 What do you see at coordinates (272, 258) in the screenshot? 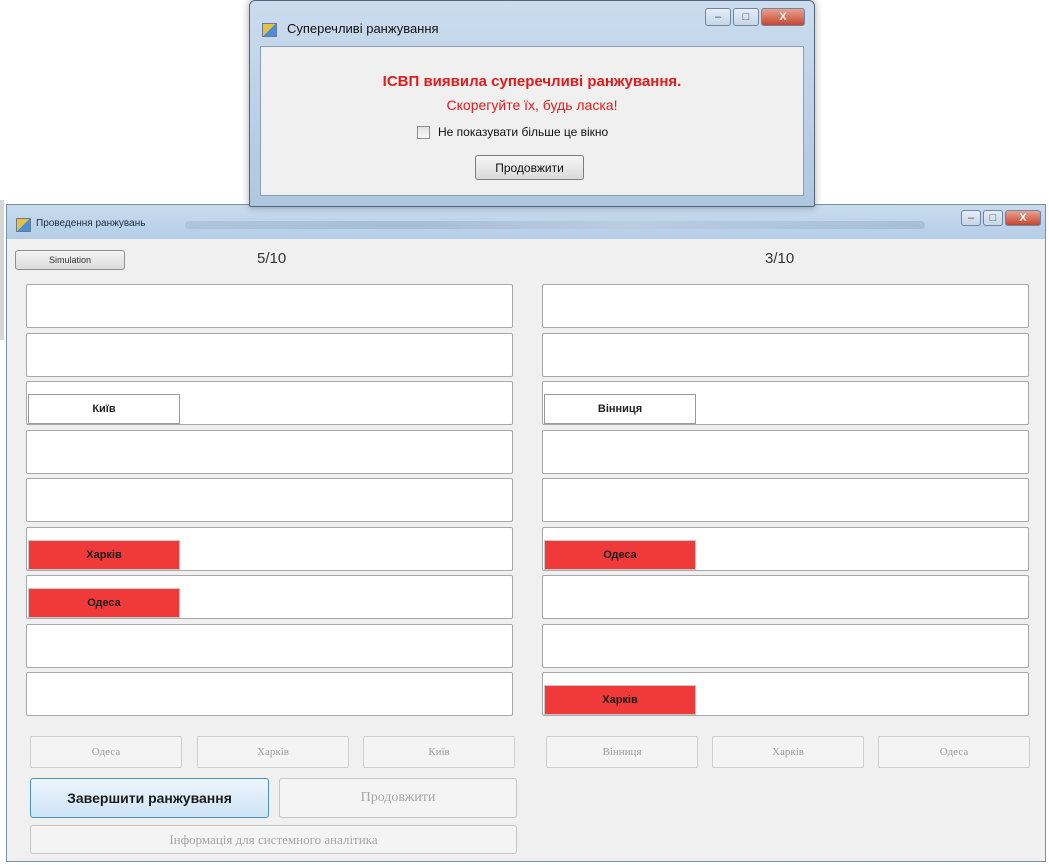
I see `left-progress-counter: 5/10` at bounding box center [272, 258].